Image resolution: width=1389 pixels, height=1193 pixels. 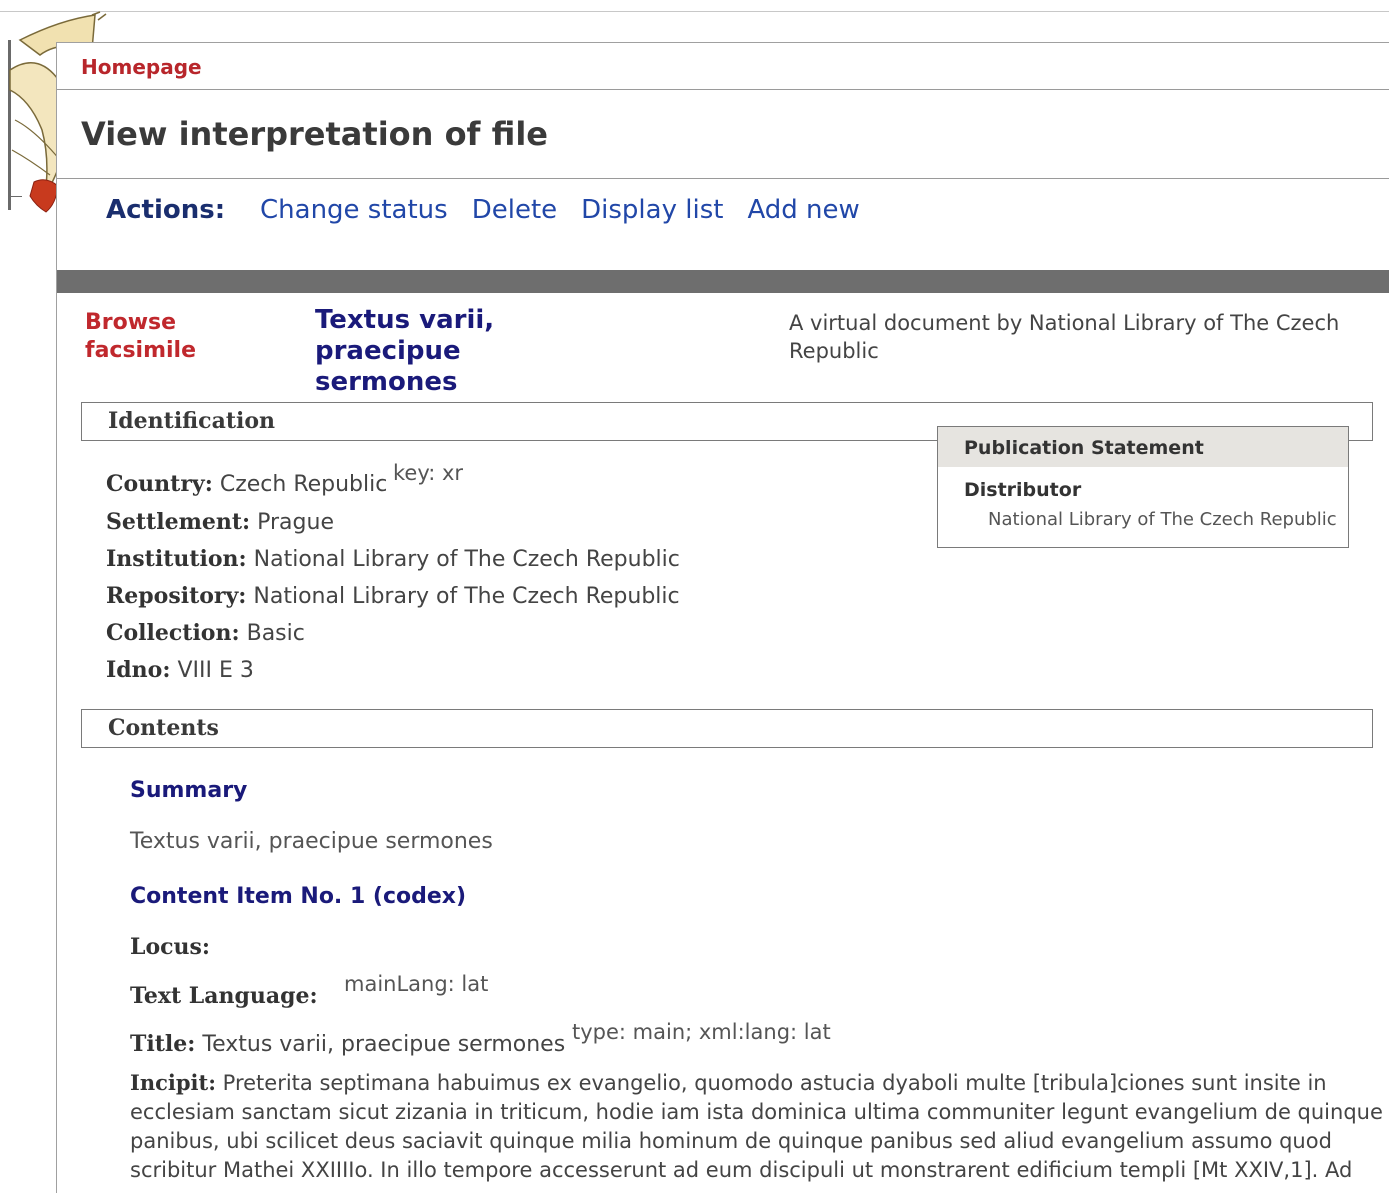 I want to click on display-list-link: Display list, so click(x=652, y=210).